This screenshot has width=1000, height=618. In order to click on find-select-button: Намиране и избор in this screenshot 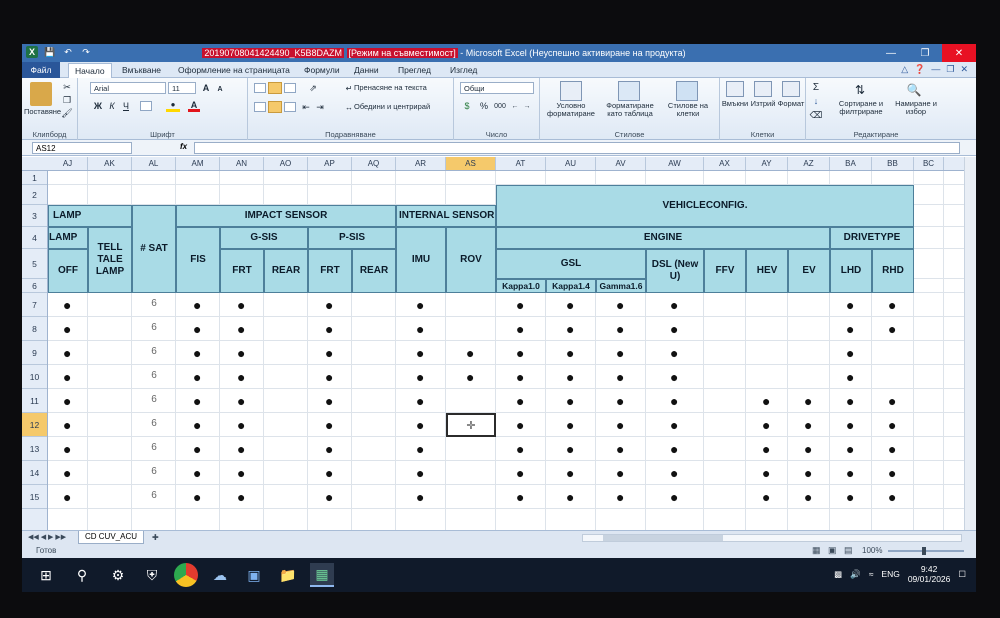, I will do `click(916, 108)`.